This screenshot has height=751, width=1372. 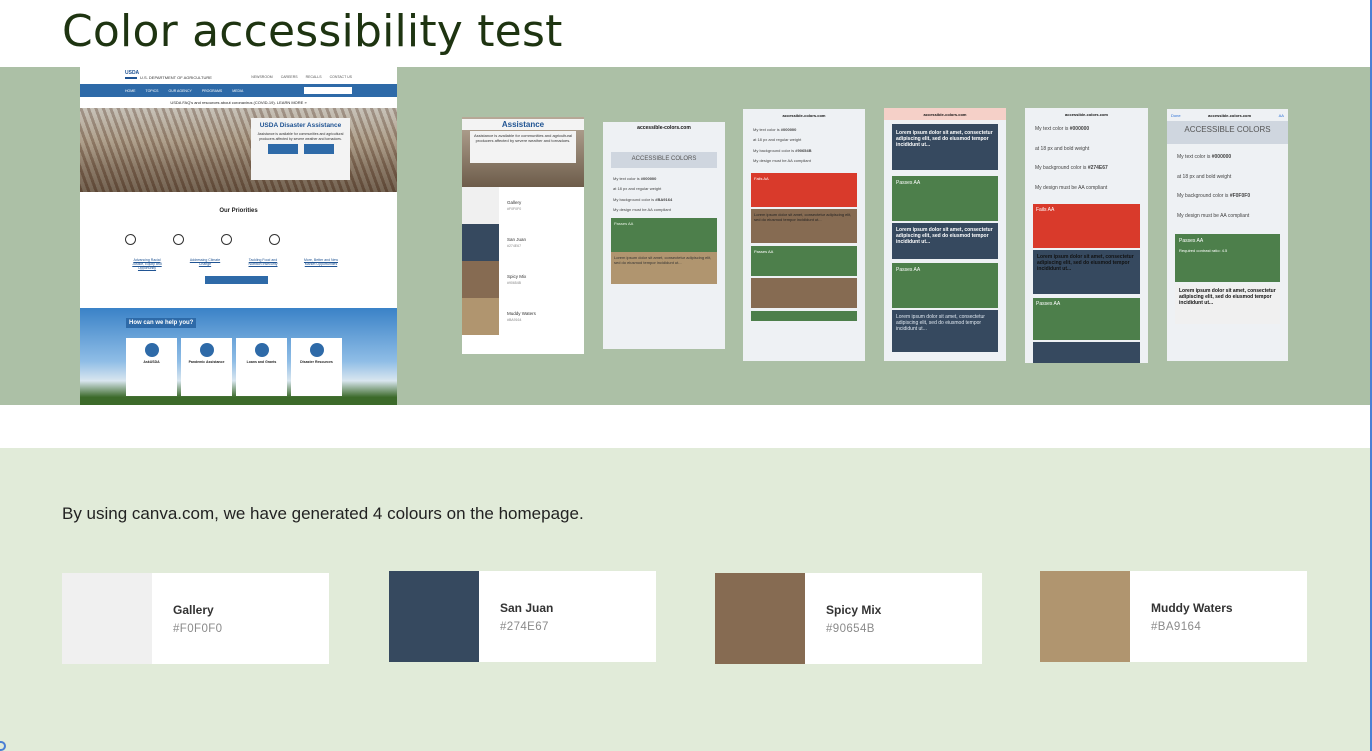 I want to click on usda-help-tile: Pandemic Assistance, so click(x=206, y=367).